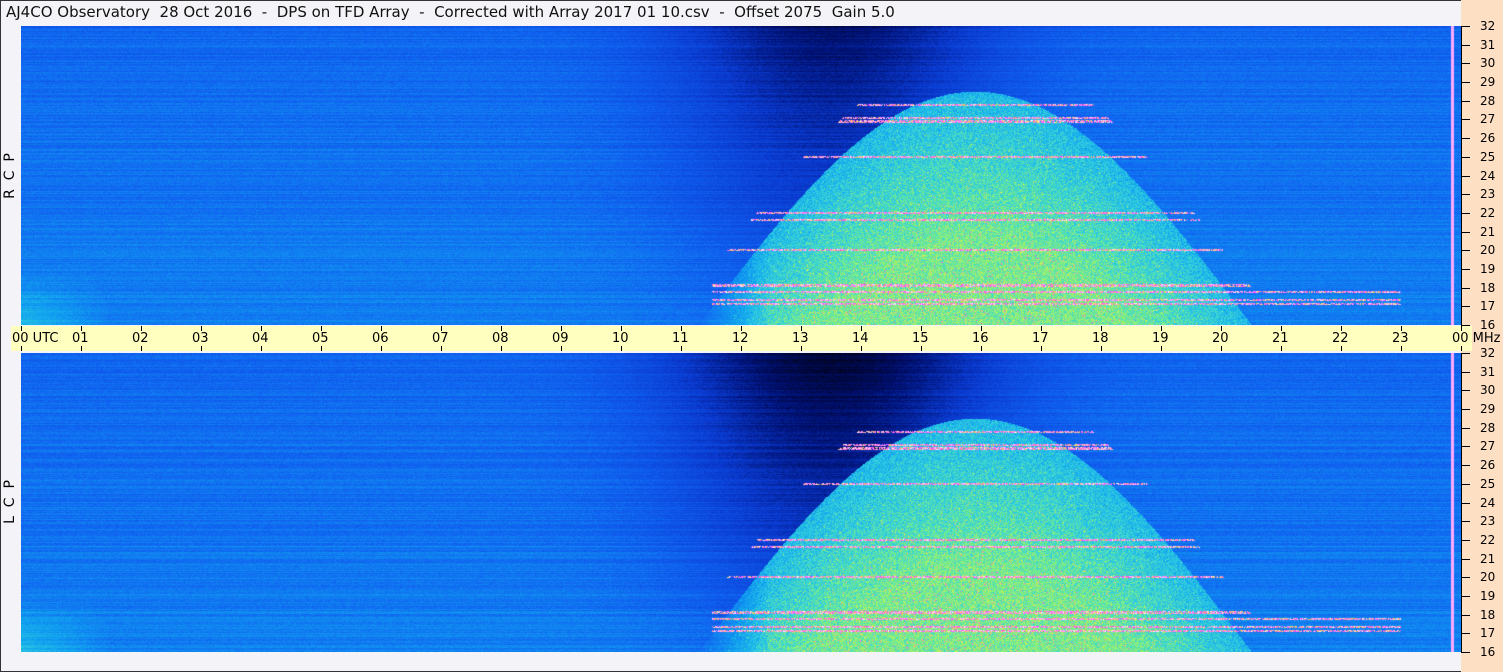  Describe the element at coordinates (1488, 306) in the screenshot. I see `rcp-frequency-tick-label: 17` at that location.